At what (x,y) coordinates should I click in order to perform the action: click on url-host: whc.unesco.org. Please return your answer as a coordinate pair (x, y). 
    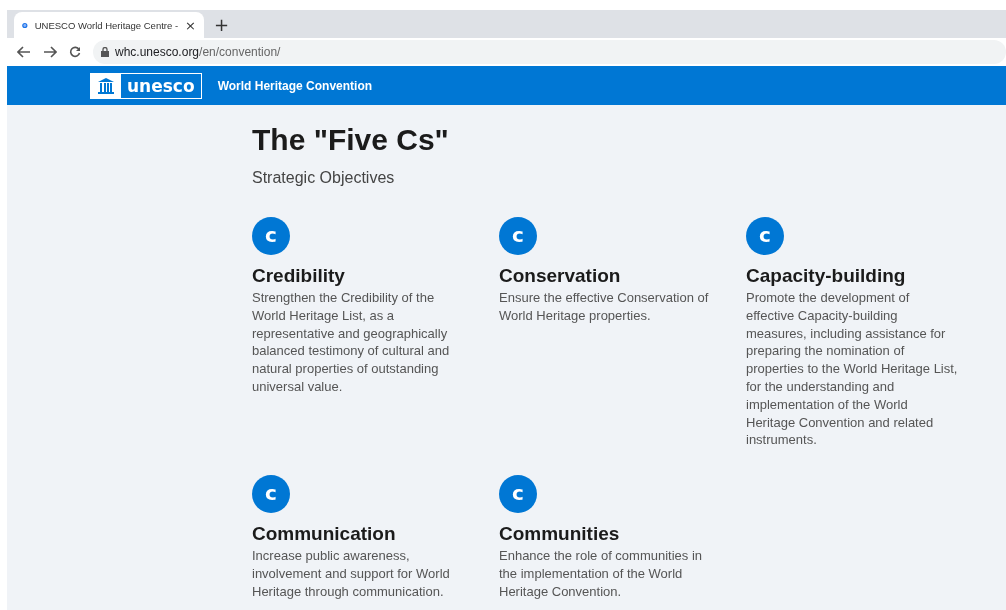
    Looking at the image, I should click on (157, 52).